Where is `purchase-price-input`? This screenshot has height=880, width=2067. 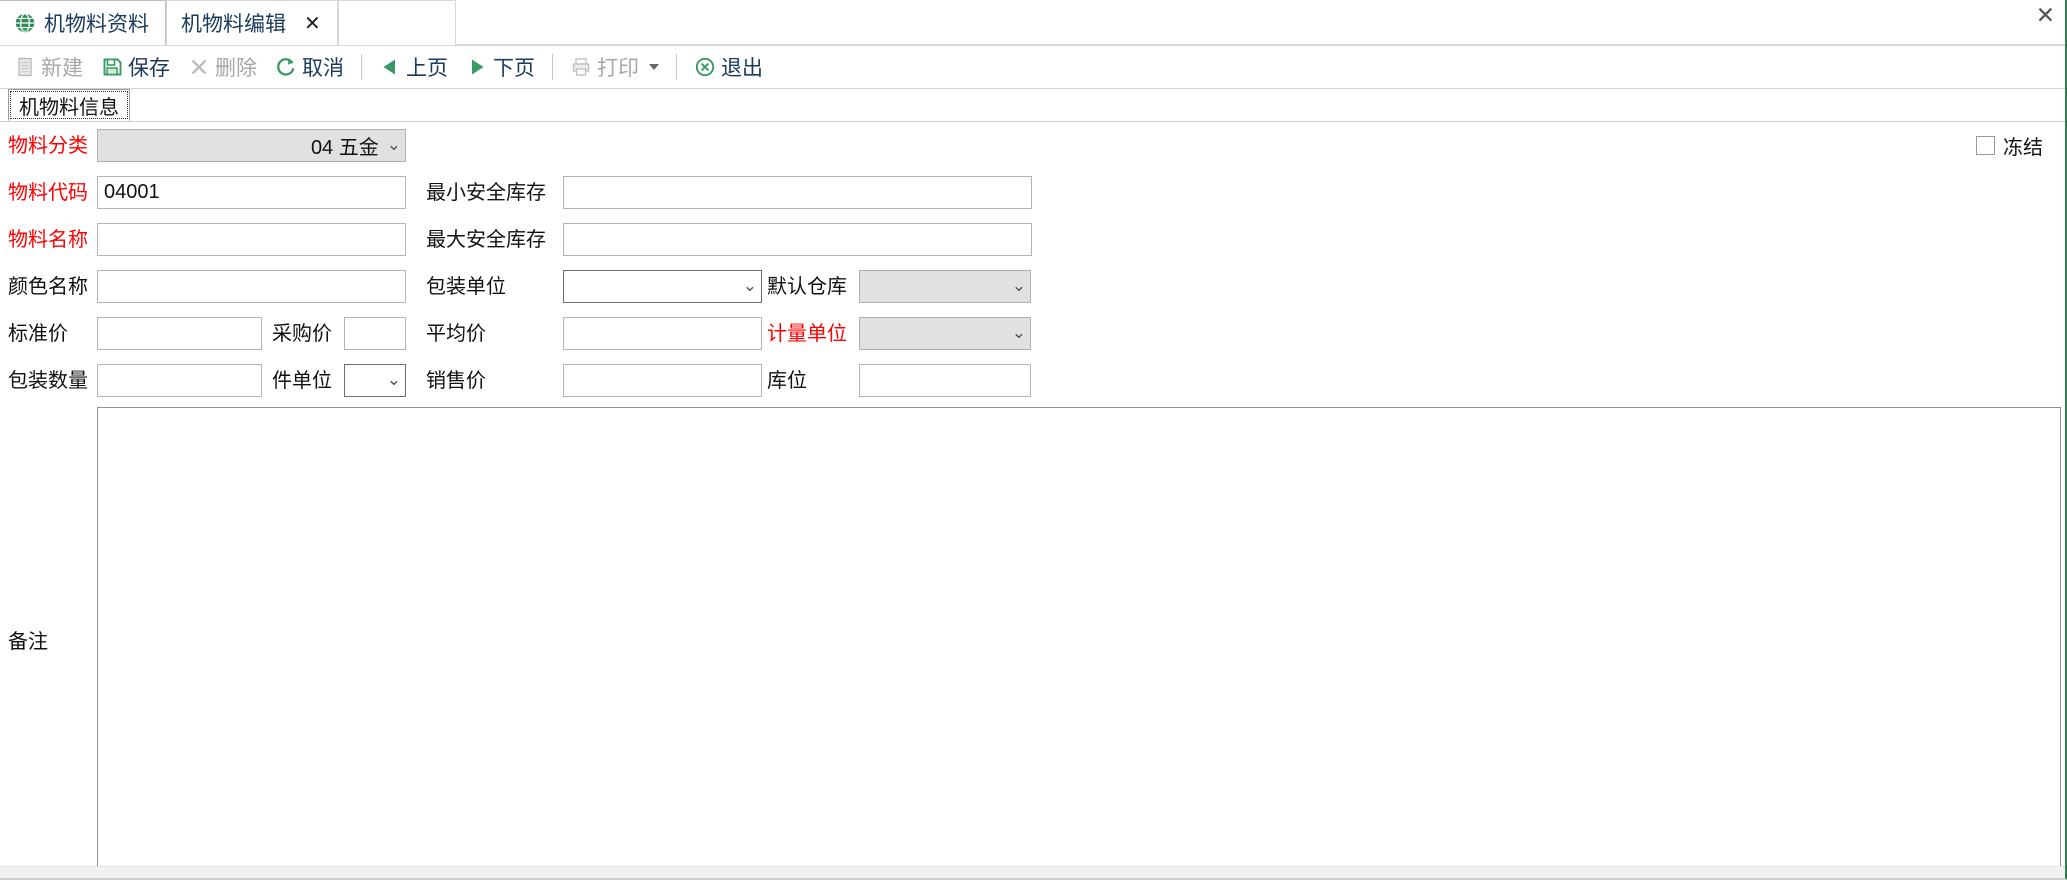
purchase-price-input is located at coordinates (375, 333).